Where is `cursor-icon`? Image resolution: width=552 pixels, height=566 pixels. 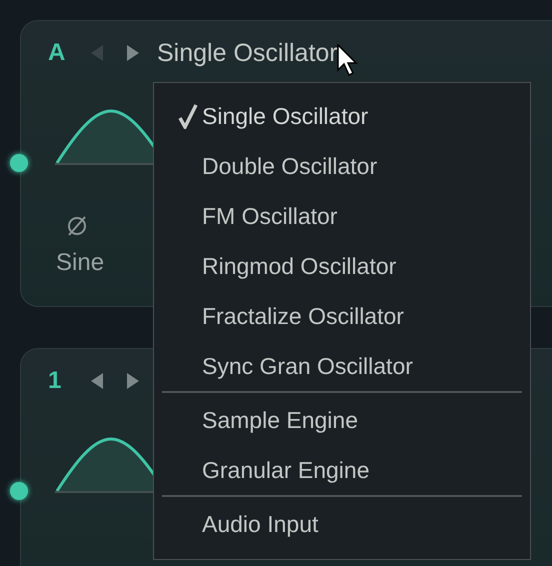
cursor-icon is located at coordinates (349, 61).